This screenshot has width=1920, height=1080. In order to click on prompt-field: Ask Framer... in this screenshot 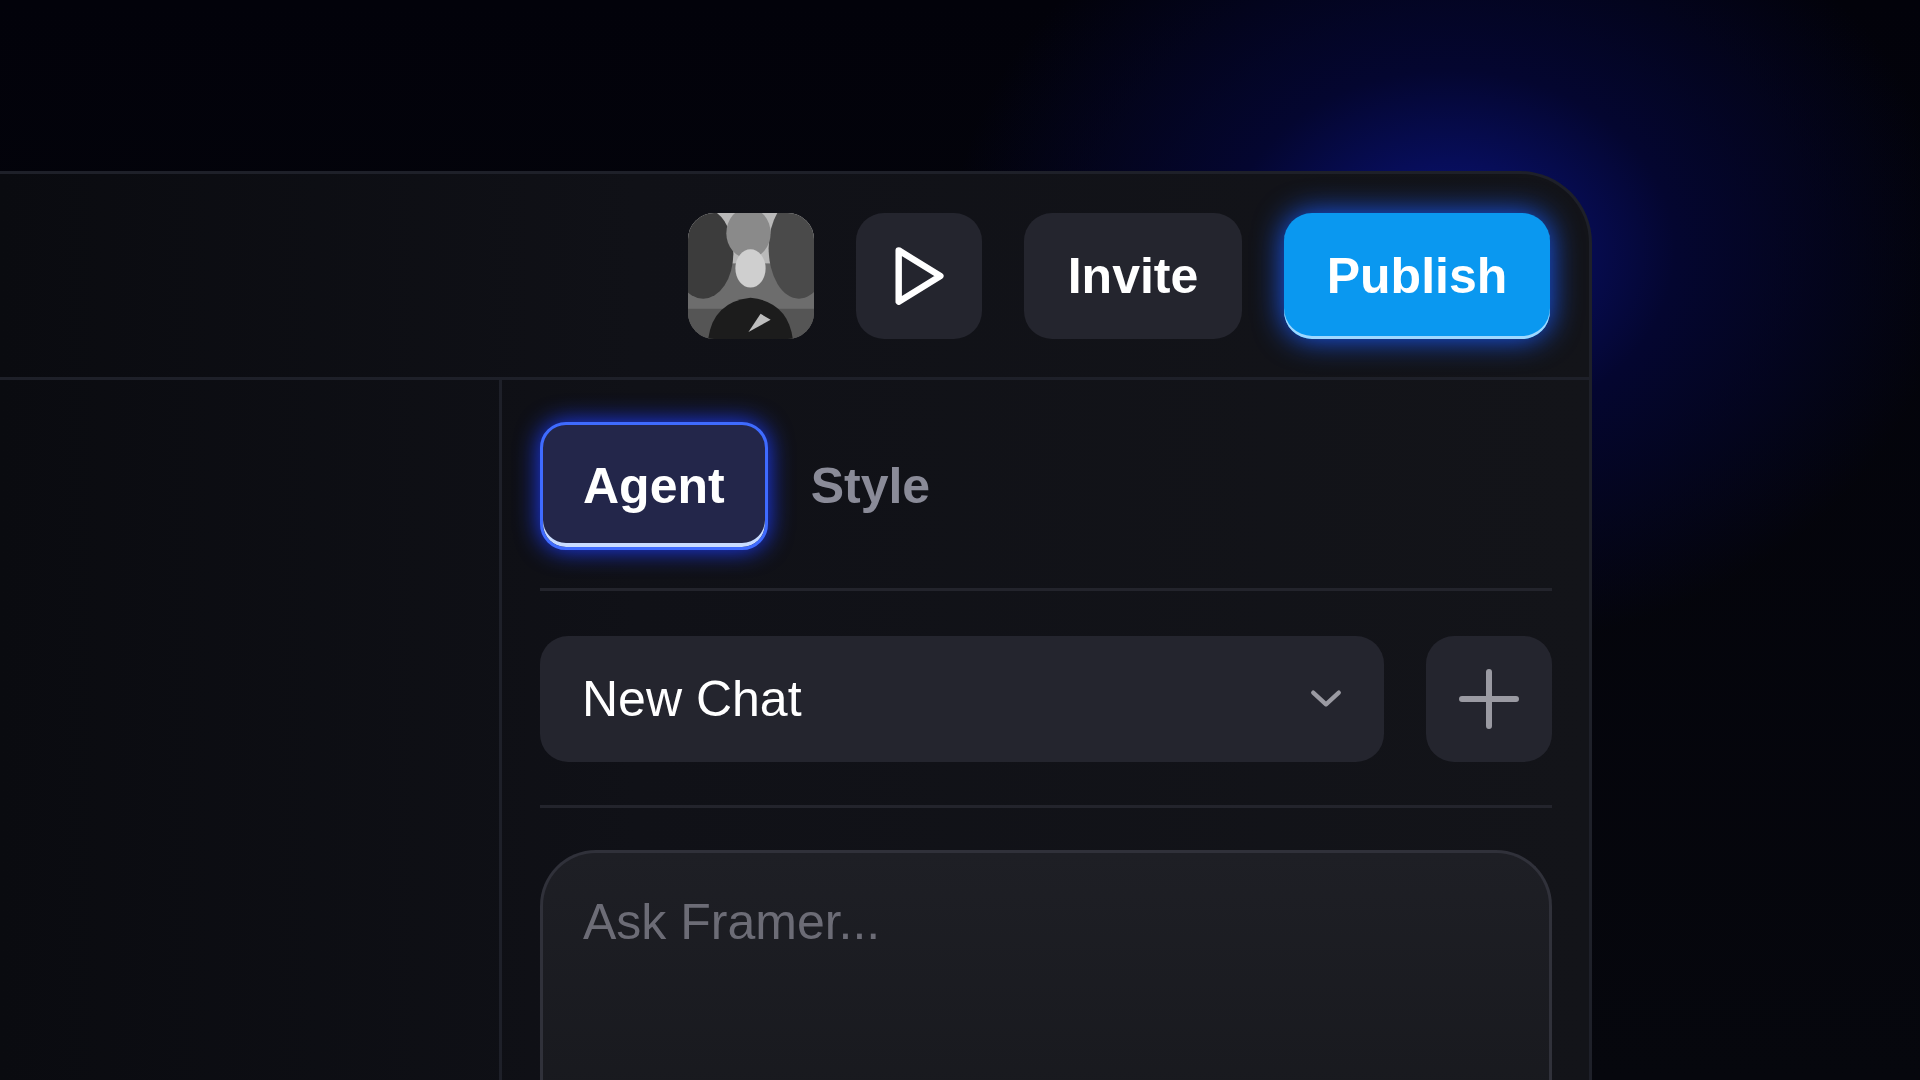, I will do `click(1046, 965)`.